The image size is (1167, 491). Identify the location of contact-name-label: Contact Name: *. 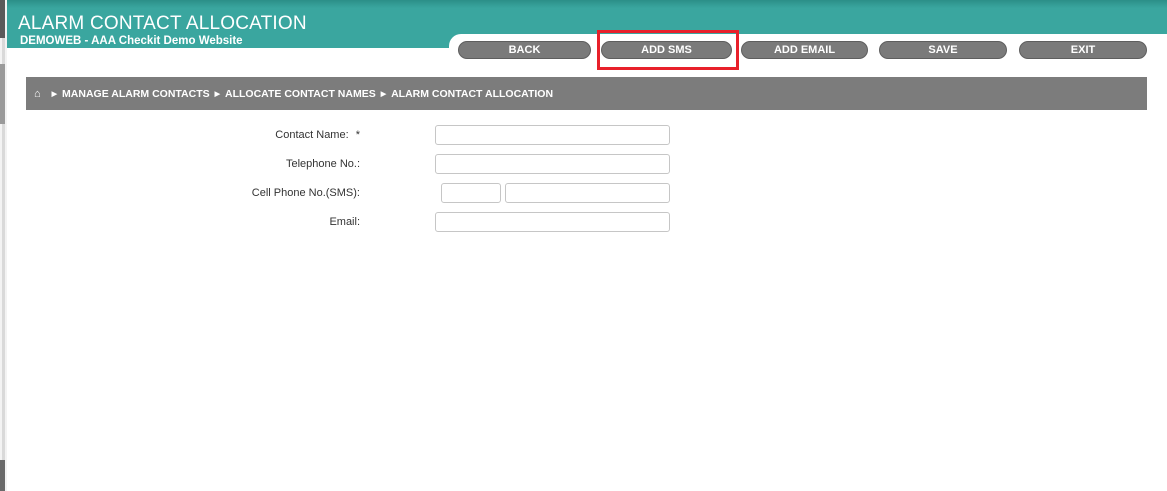
(317, 135).